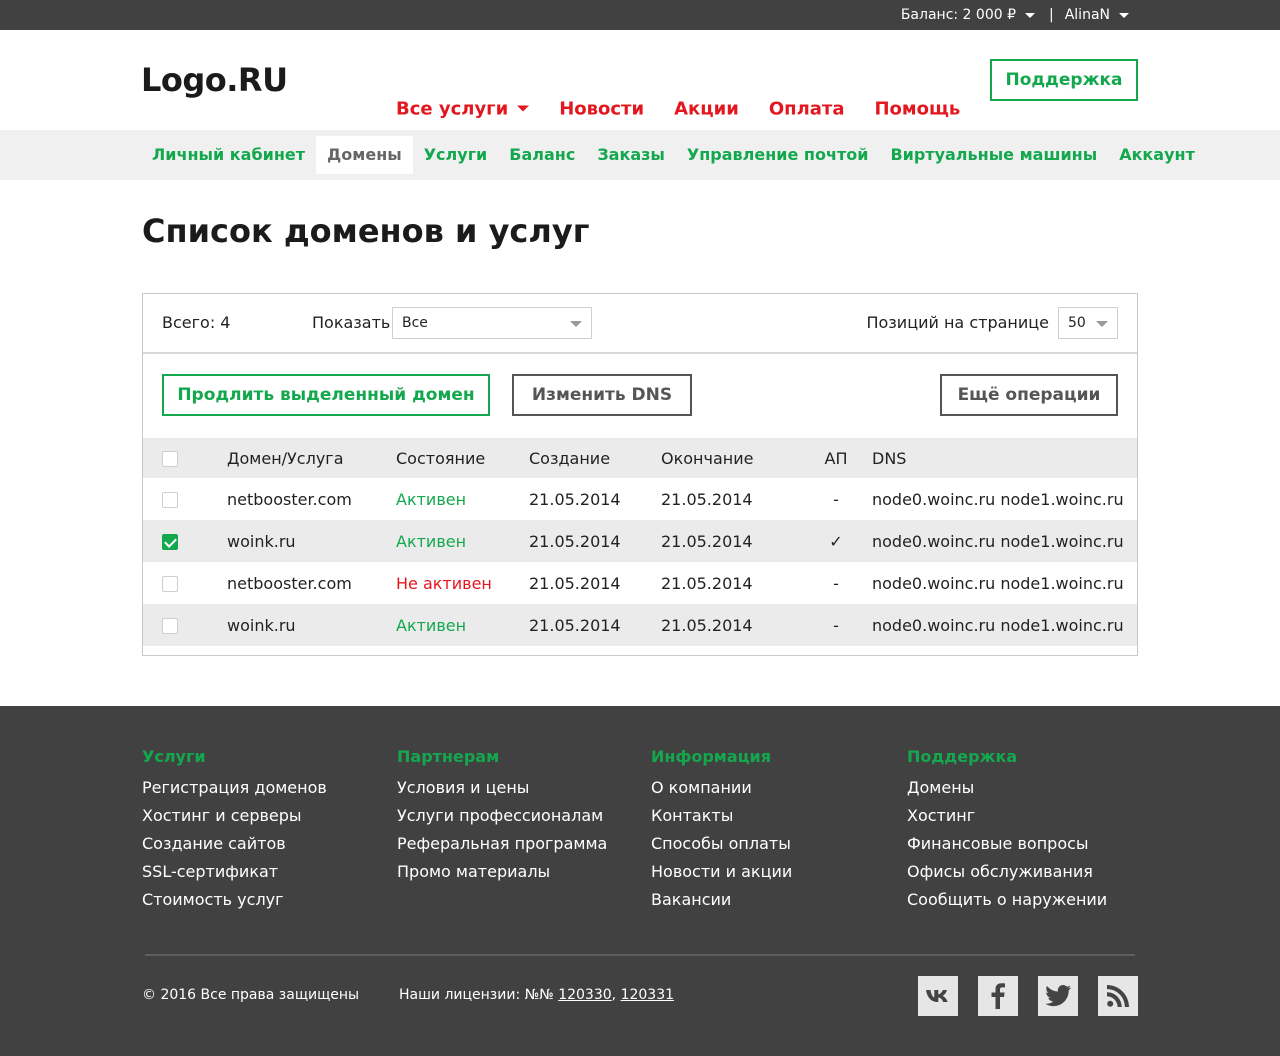  I want to click on twitter-icon, so click(1058, 996).